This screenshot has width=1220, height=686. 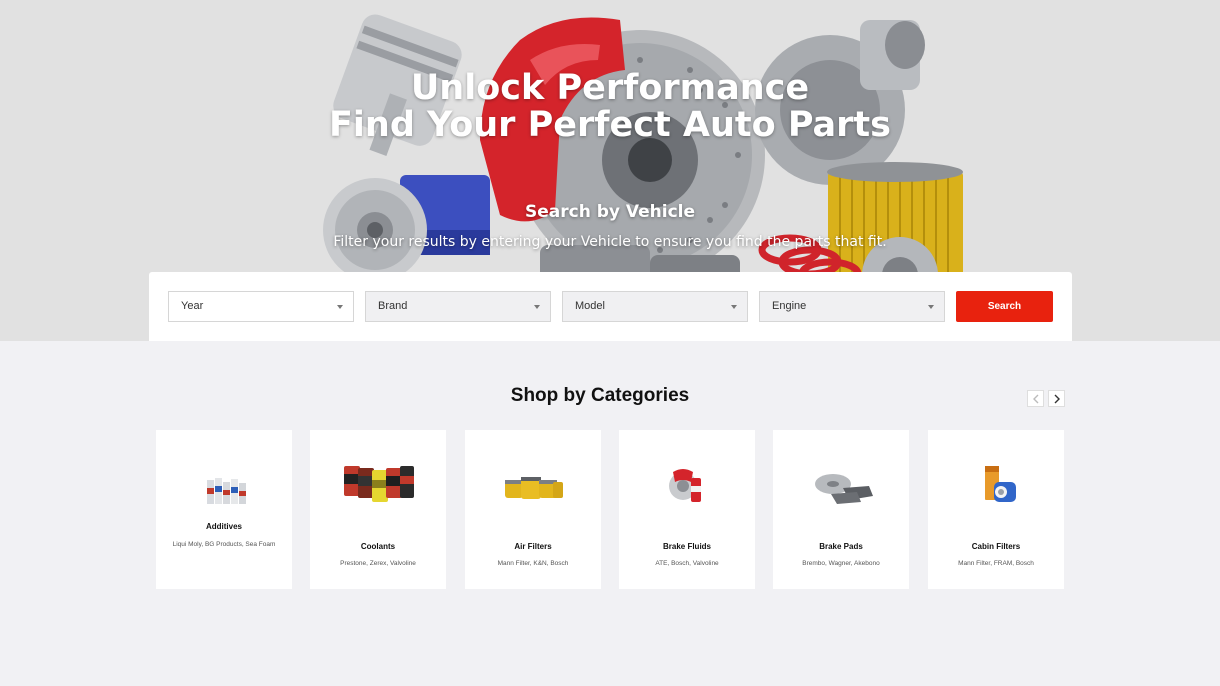 What do you see at coordinates (841, 563) in the screenshot?
I see `category-brands: Brembo, Wagner, Akebono` at bounding box center [841, 563].